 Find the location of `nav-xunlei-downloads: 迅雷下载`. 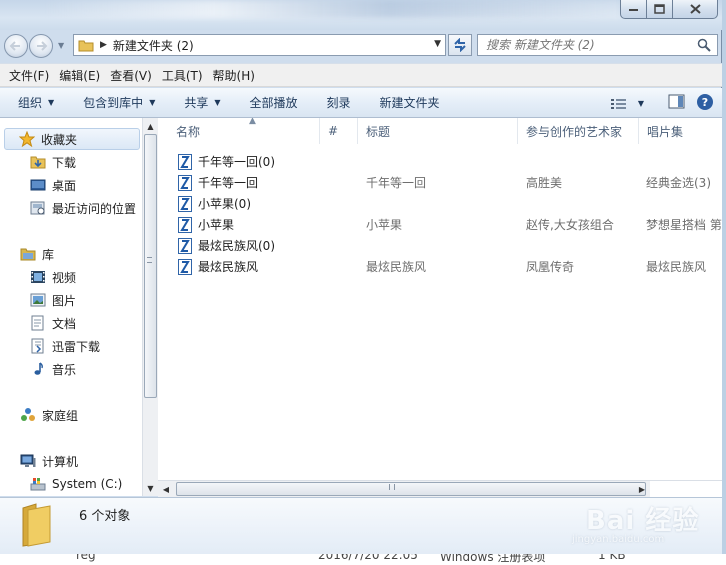

nav-xunlei-downloads: 迅雷下载 is located at coordinates (50, 346).